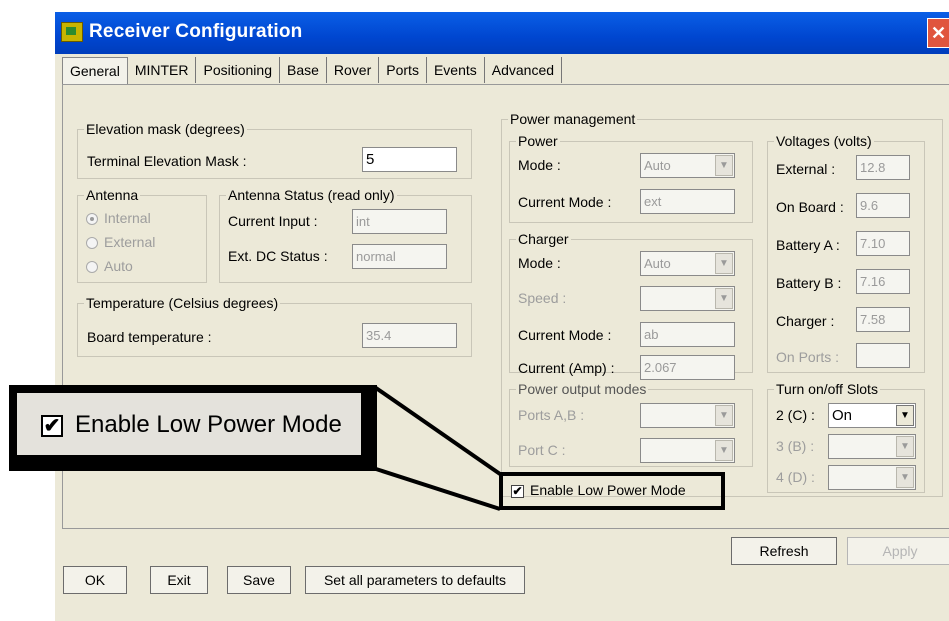 The width and height of the screenshot is (949, 621). I want to click on callout-check-icon: ✔, so click(52, 426).